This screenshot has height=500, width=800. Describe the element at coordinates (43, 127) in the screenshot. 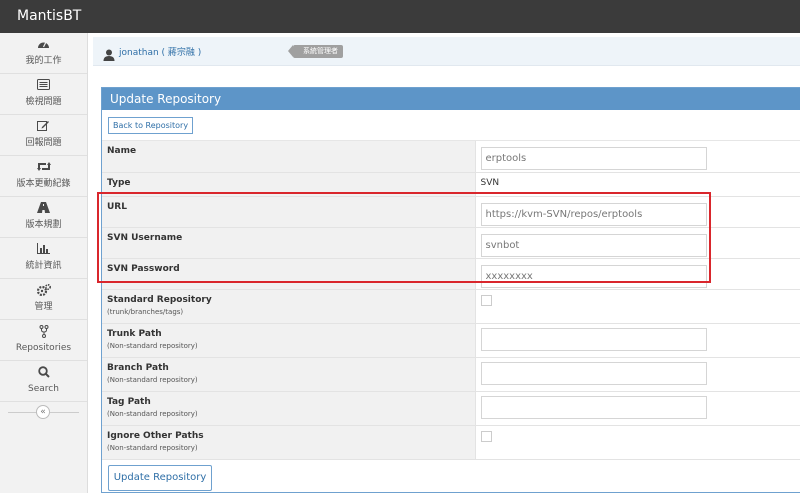

I see `edit-icon` at that location.